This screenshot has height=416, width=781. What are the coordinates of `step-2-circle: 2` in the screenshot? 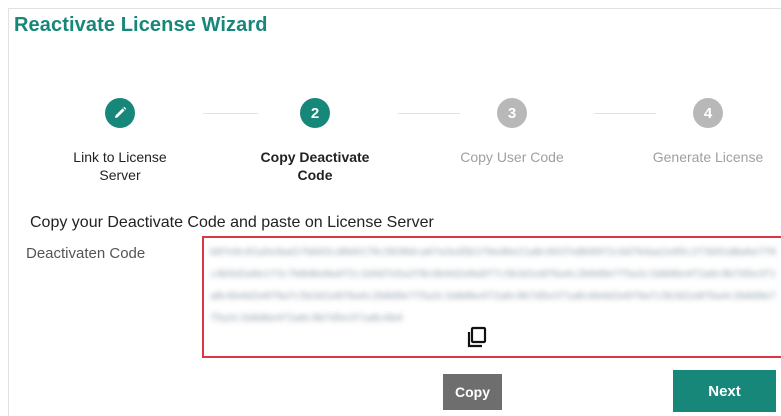 It's located at (315, 113).